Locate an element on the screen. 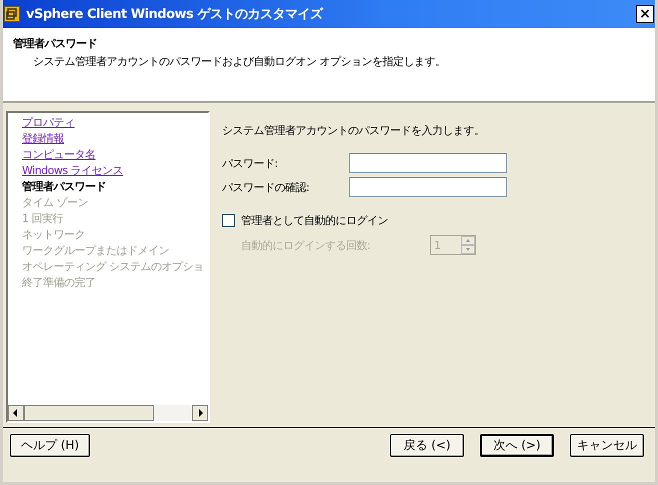 This screenshot has width=658, height=485. step-item: Windows ライセンス is located at coordinates (115, 171).